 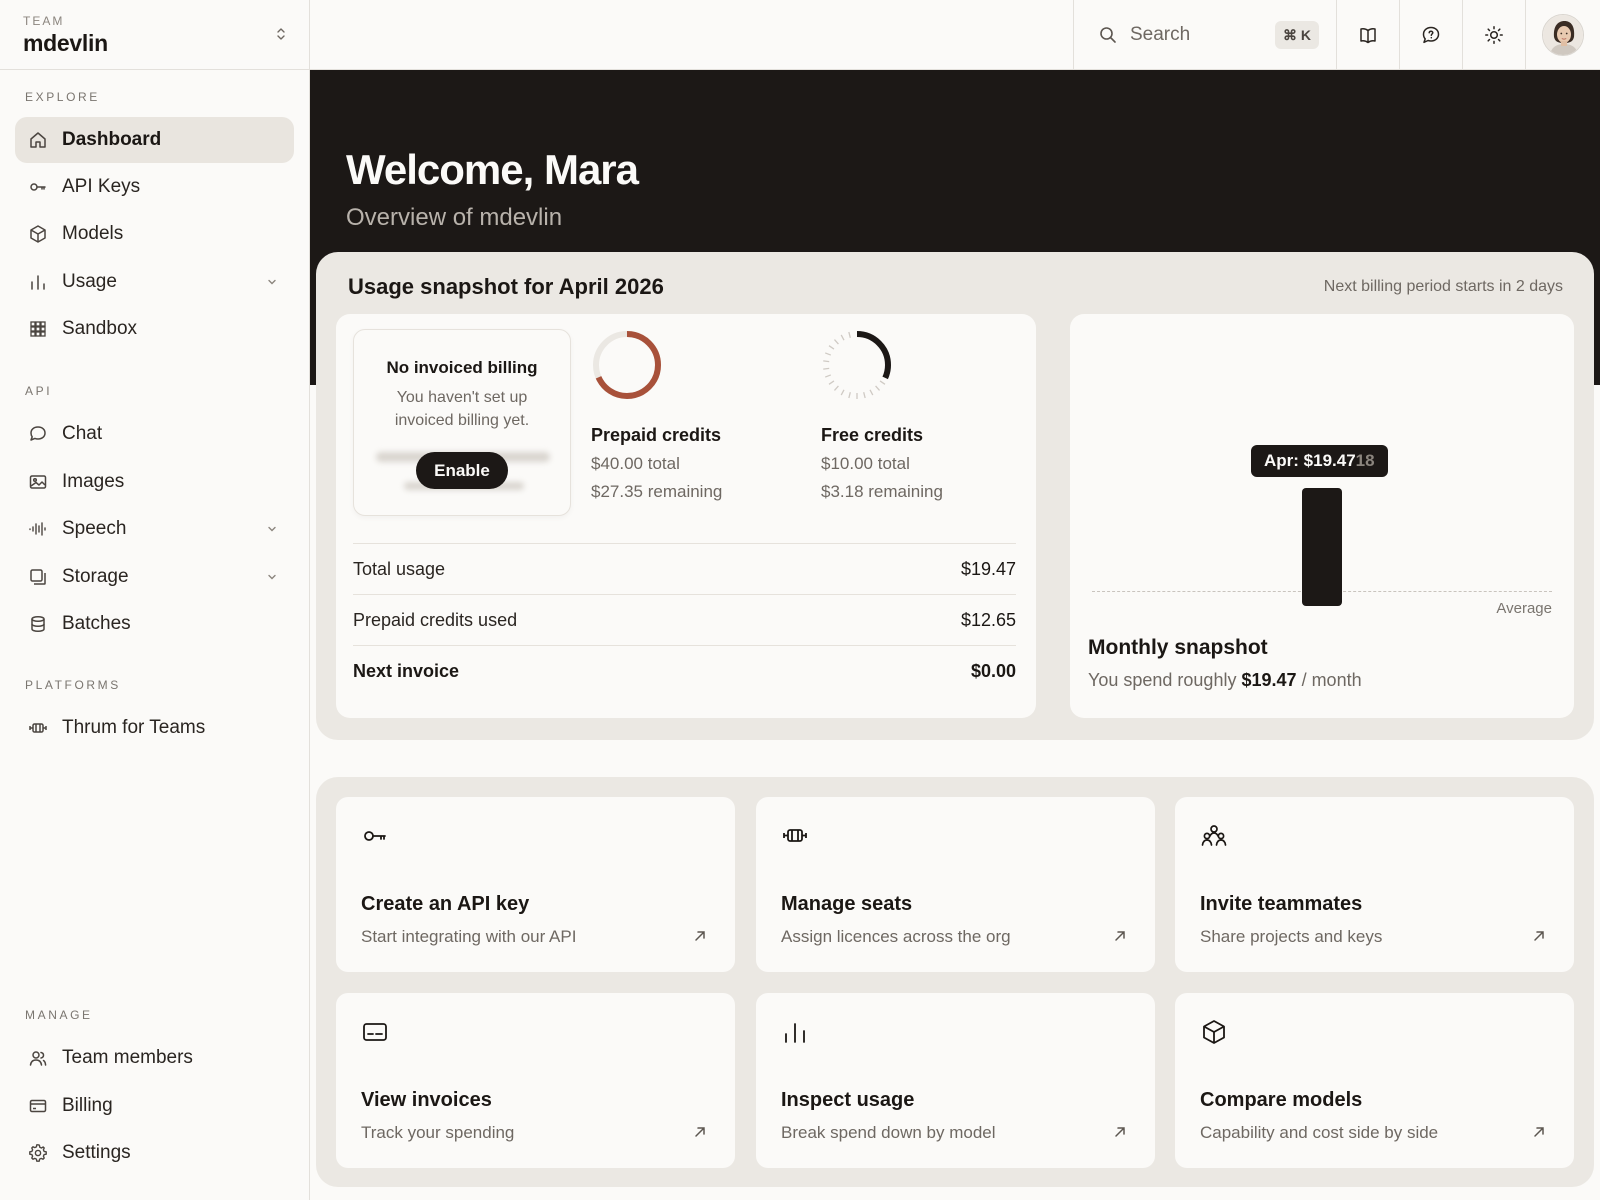 What do you see at coordinates (1204, 35) in the screenshot?
I see `search-button: Search ⌘ K` at bounding box center [1204, 35].